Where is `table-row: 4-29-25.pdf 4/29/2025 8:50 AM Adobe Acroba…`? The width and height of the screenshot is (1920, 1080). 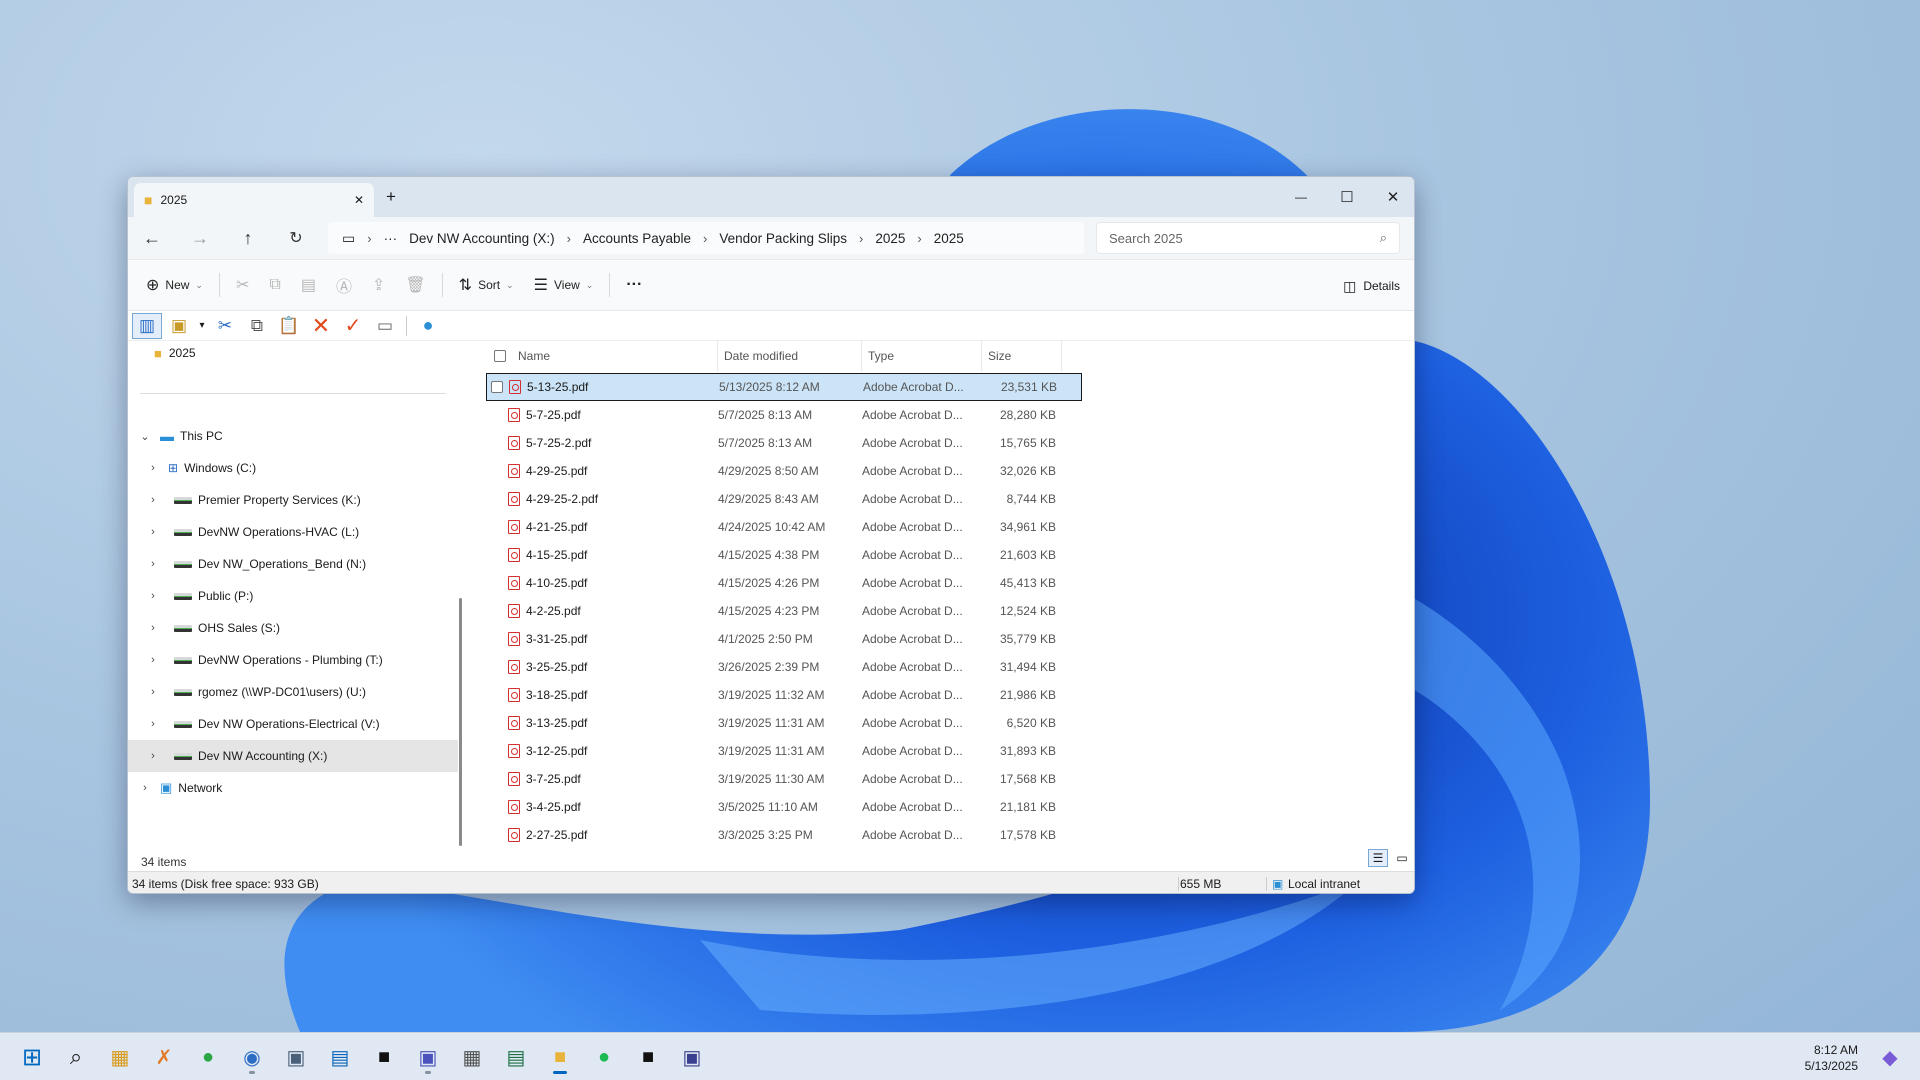 table-row: 4-29-25.pdf 4/29/2025 8:50 AM Adobe Acroba… is located at coordinates (784, 471).